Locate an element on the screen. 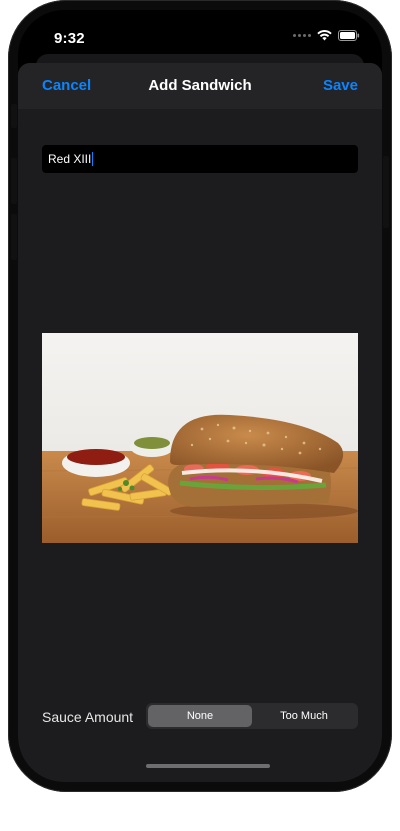  wifi-icon is located at coordinates (324, 35).